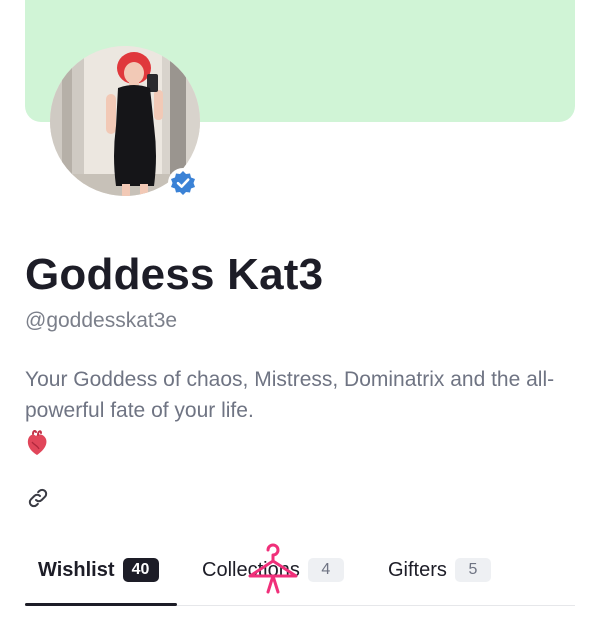 The image size is (600, 625). I want to click on tab-count-badge: 40, so click(140, 570).